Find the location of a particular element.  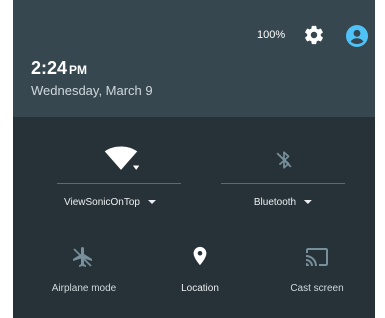

clock-time: 2:24 PM is located at coordinates (59, 68).